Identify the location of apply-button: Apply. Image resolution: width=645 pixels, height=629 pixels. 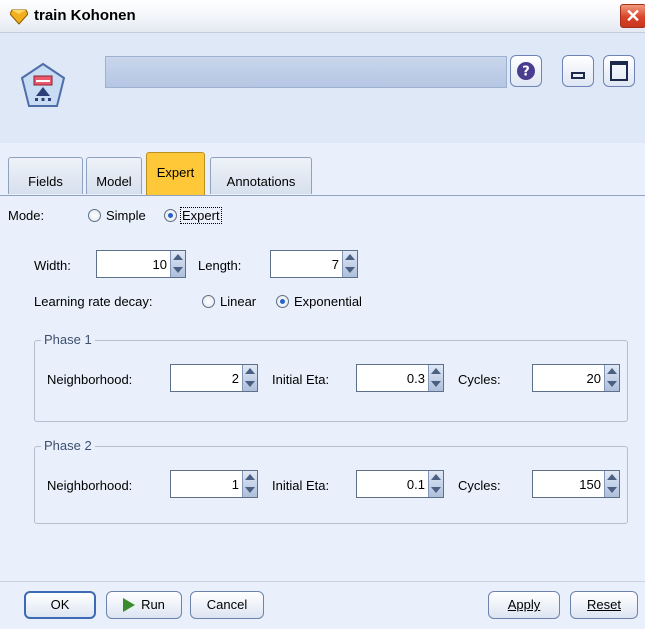
(524, 605).